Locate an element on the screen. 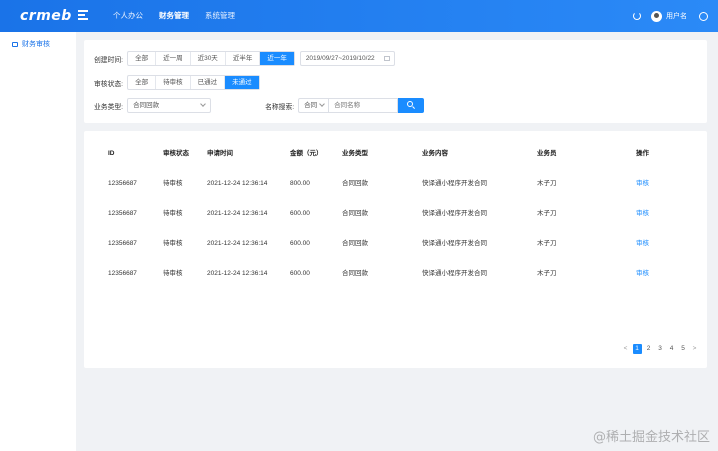 The image size is (718, 451). nav-item-system: 系统管理 is located at coordinates (220, 16).